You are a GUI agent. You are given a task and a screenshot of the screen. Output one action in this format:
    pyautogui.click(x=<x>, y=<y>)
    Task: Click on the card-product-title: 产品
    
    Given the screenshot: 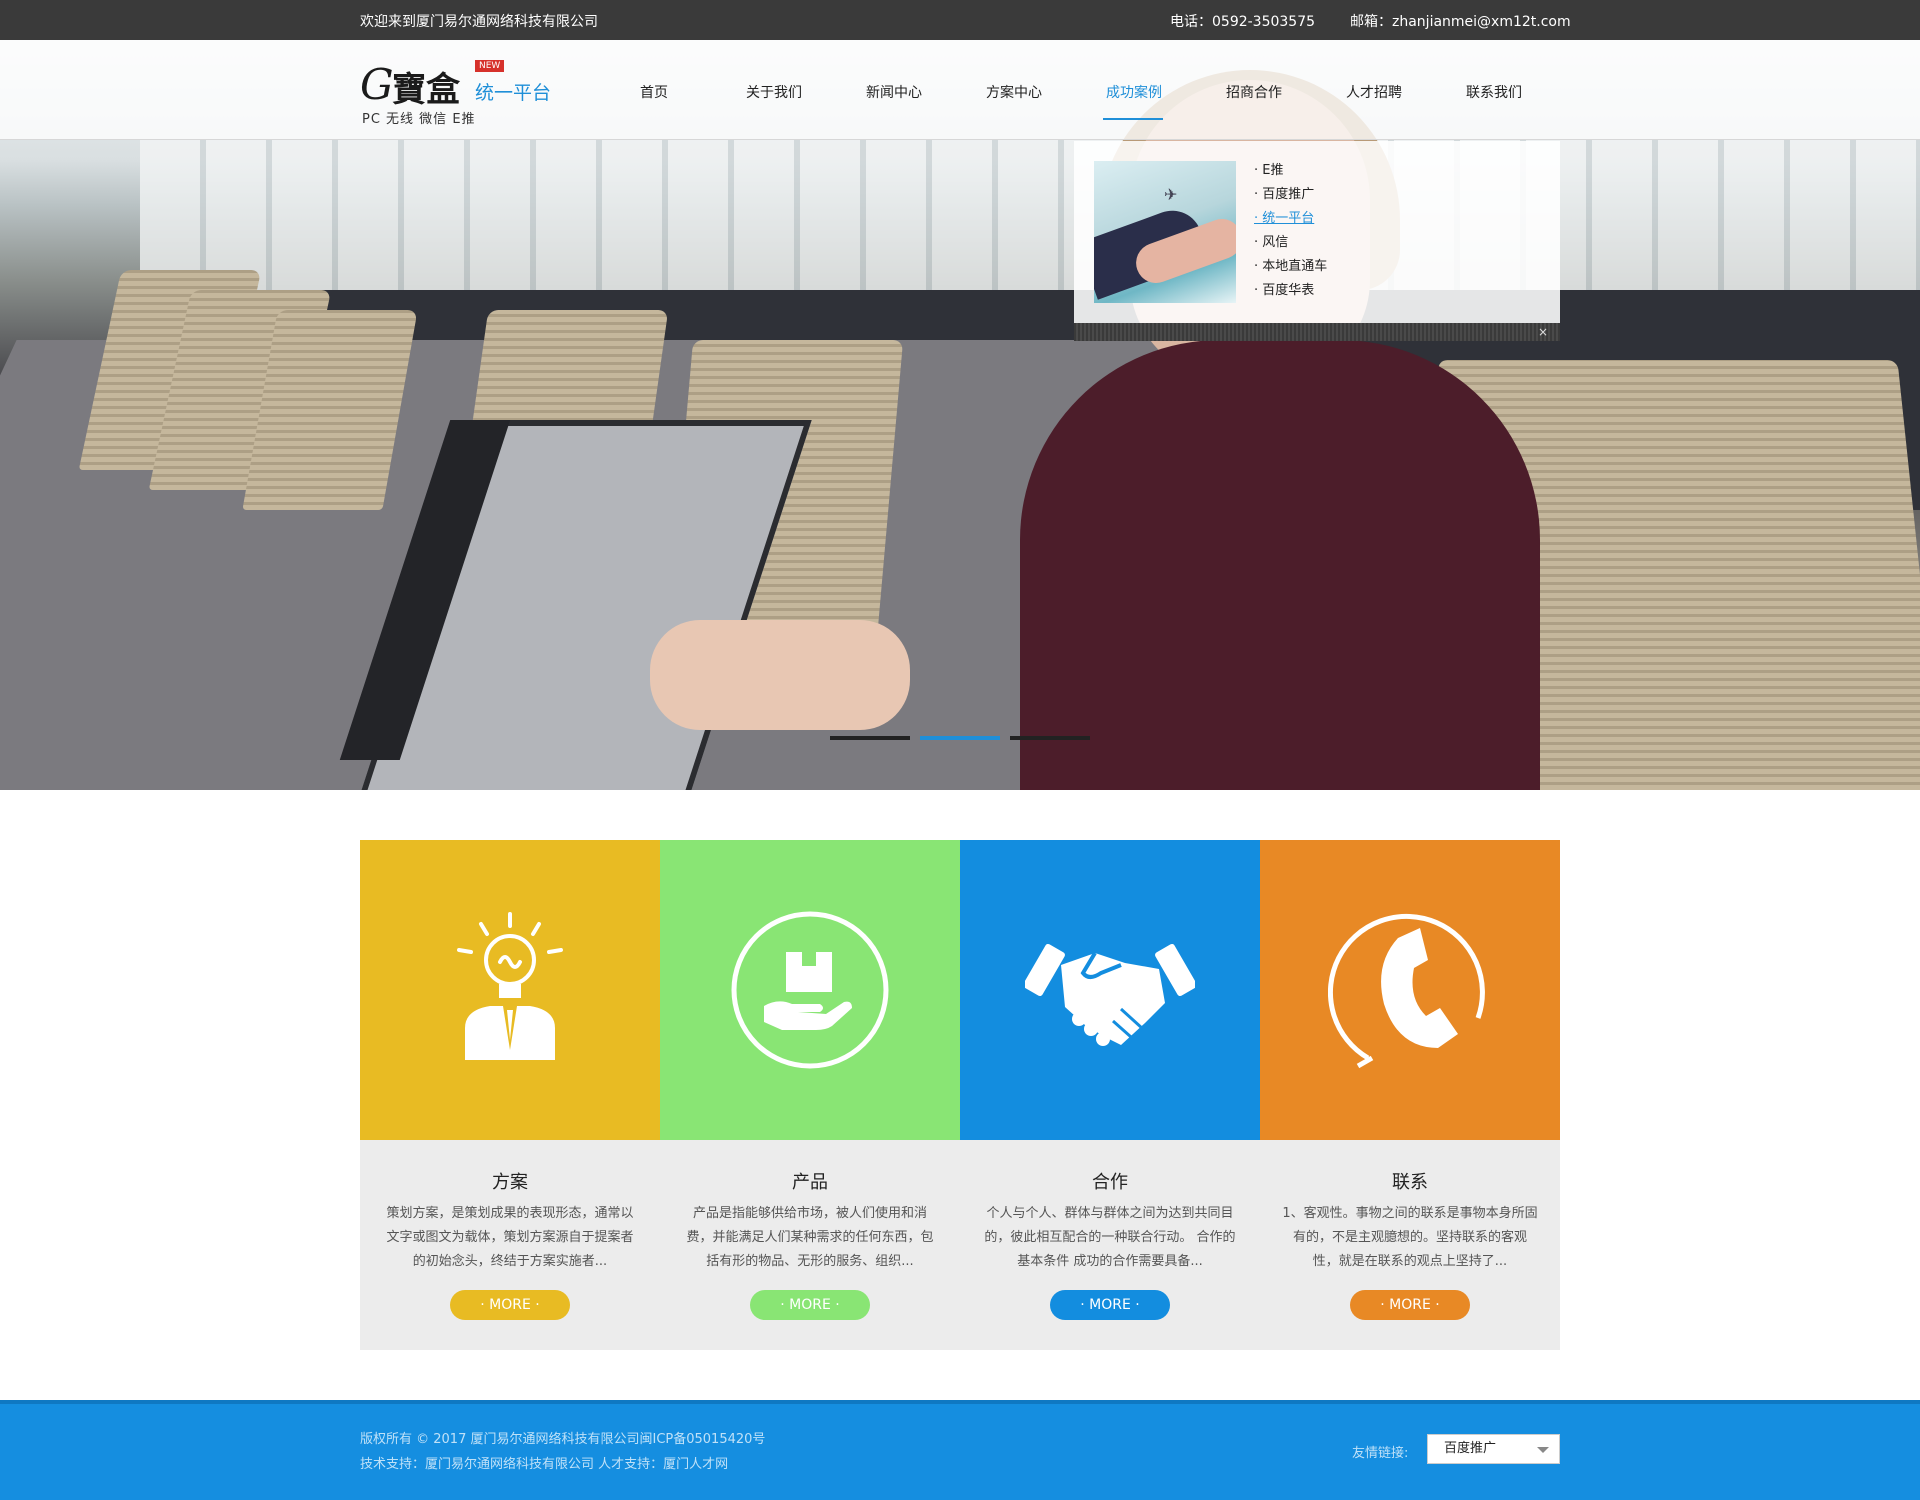 What is the action you would take?
    pyautogui.click(x=810, y=1182)
    